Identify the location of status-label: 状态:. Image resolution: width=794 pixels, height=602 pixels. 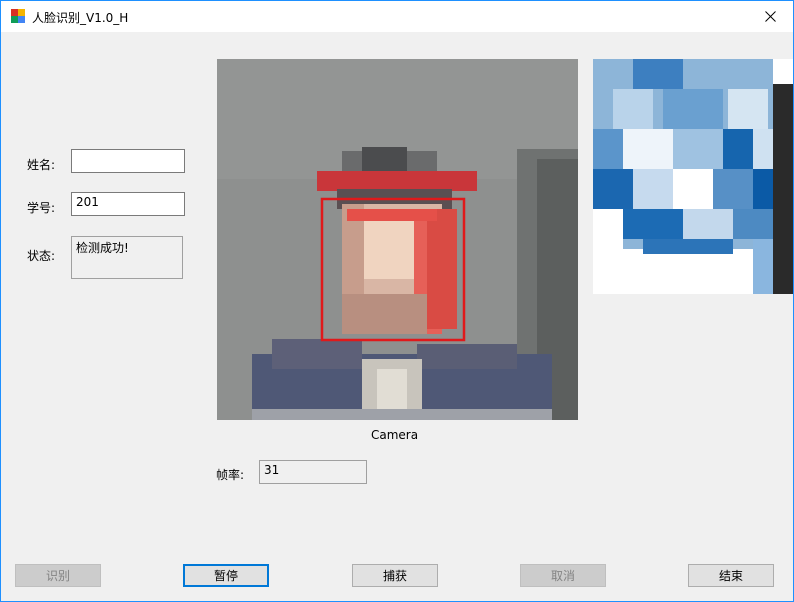
(41, 256).